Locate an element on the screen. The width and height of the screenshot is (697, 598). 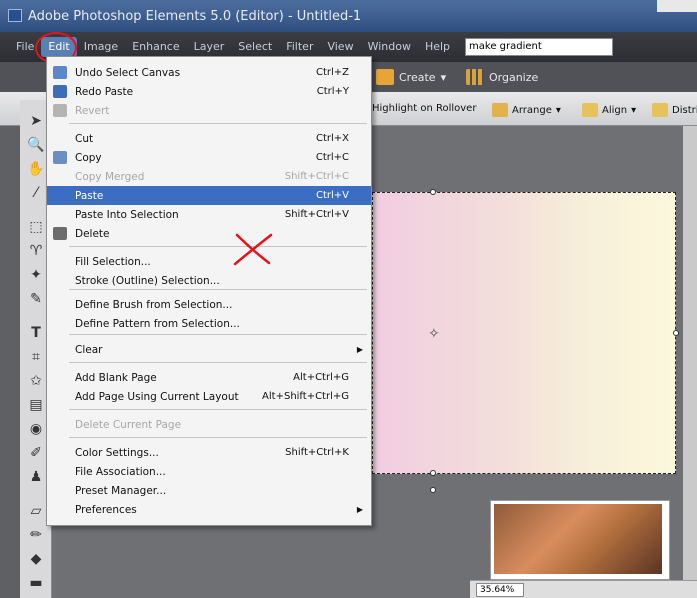
distribute-label: Distri is located at coordinates (684, 110).